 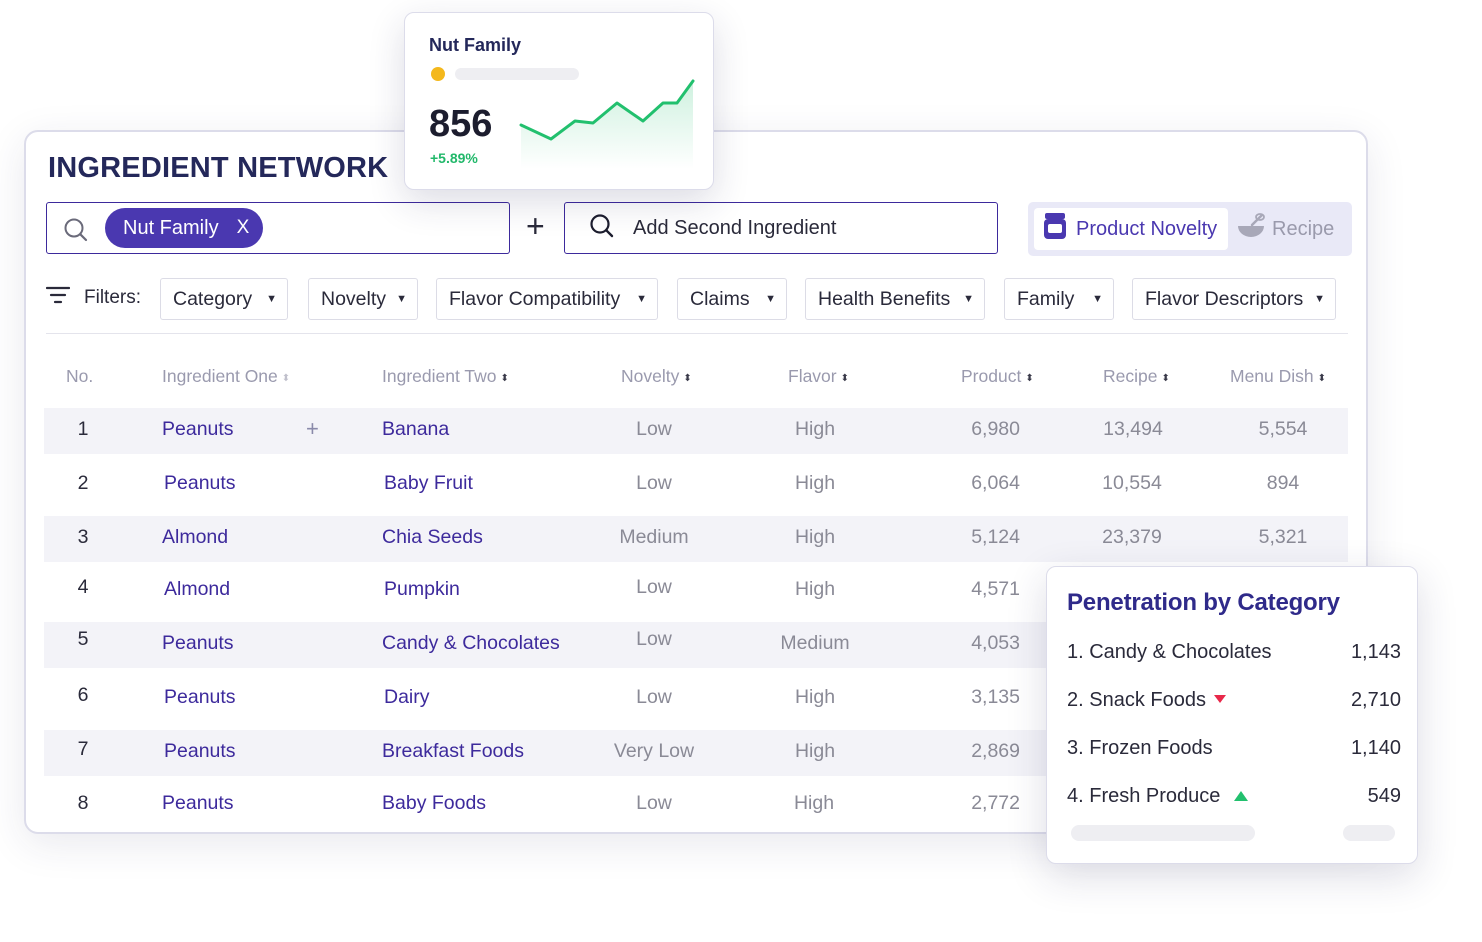 I want to click on penetration-item-label: 3. Frozen Foods, so click(x=1140, y=748).